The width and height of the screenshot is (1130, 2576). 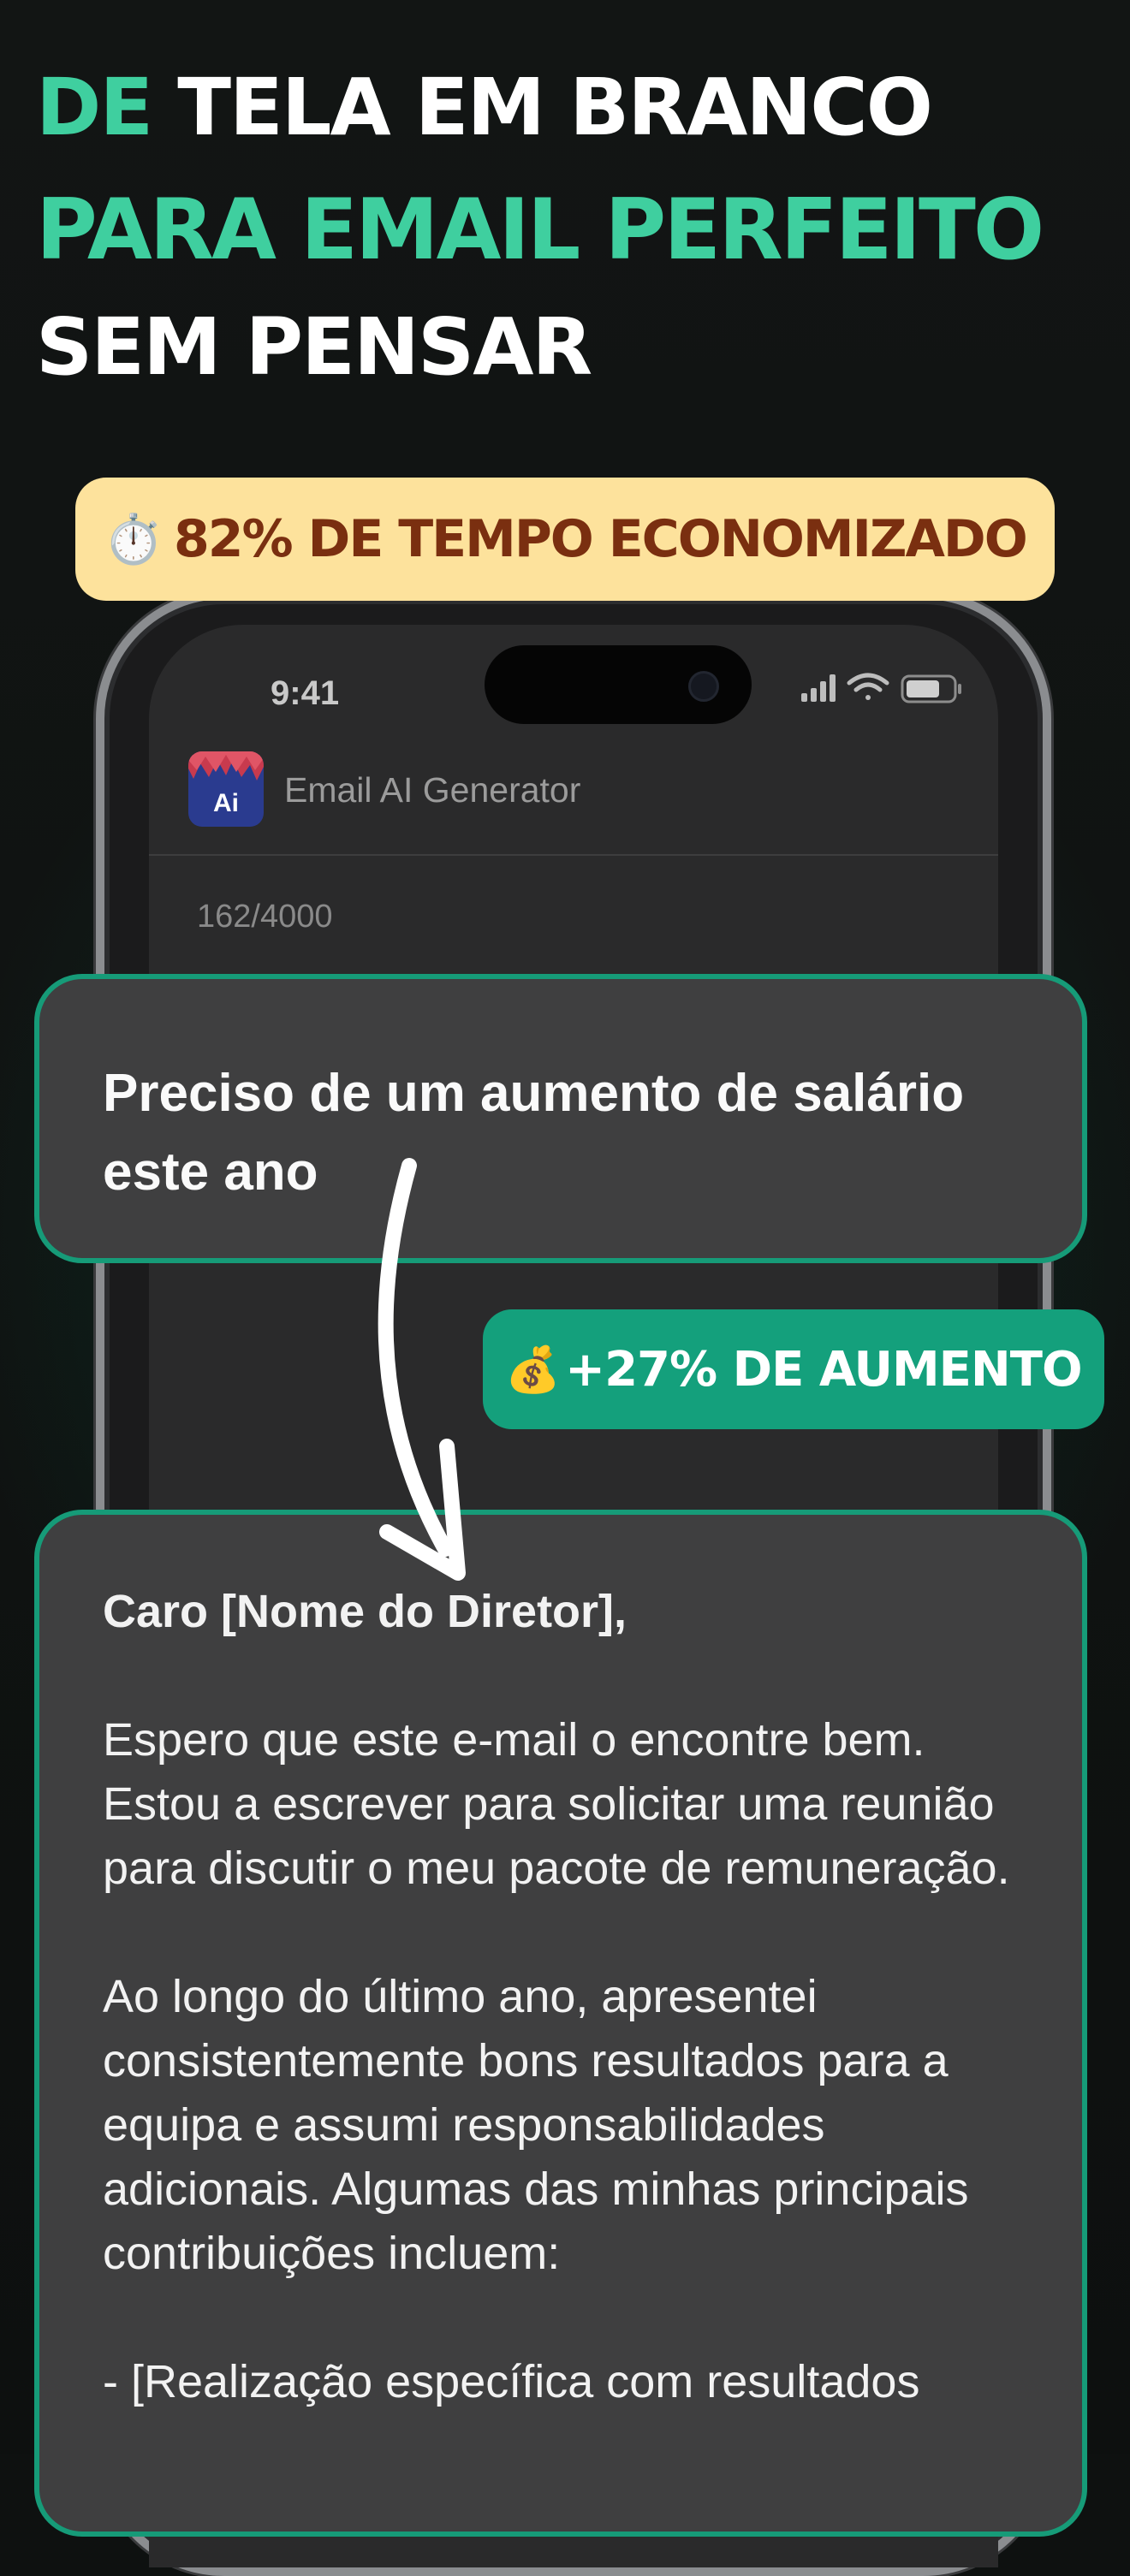 I want to click on stopwatch-icon: ⏱️, so click(x=134, y=539).